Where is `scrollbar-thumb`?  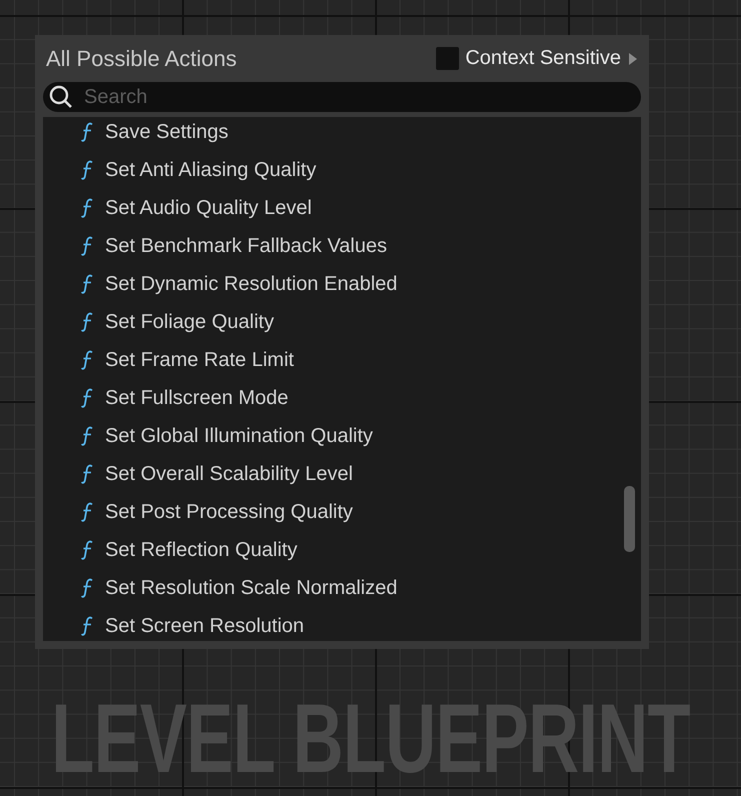
scrollbar-thumb is located at coordinates (629, 519).